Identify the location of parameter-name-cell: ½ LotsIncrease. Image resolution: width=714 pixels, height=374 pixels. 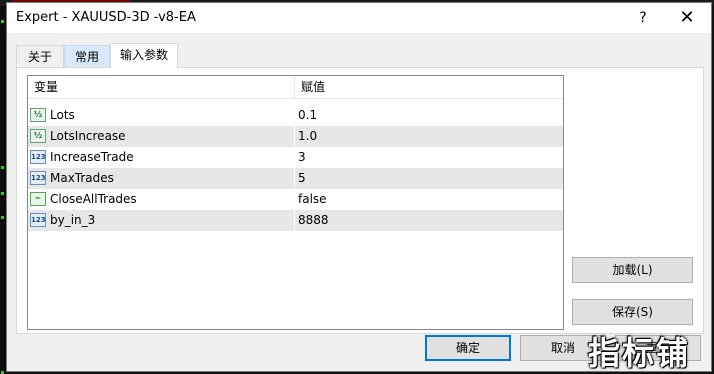
(161, 136).